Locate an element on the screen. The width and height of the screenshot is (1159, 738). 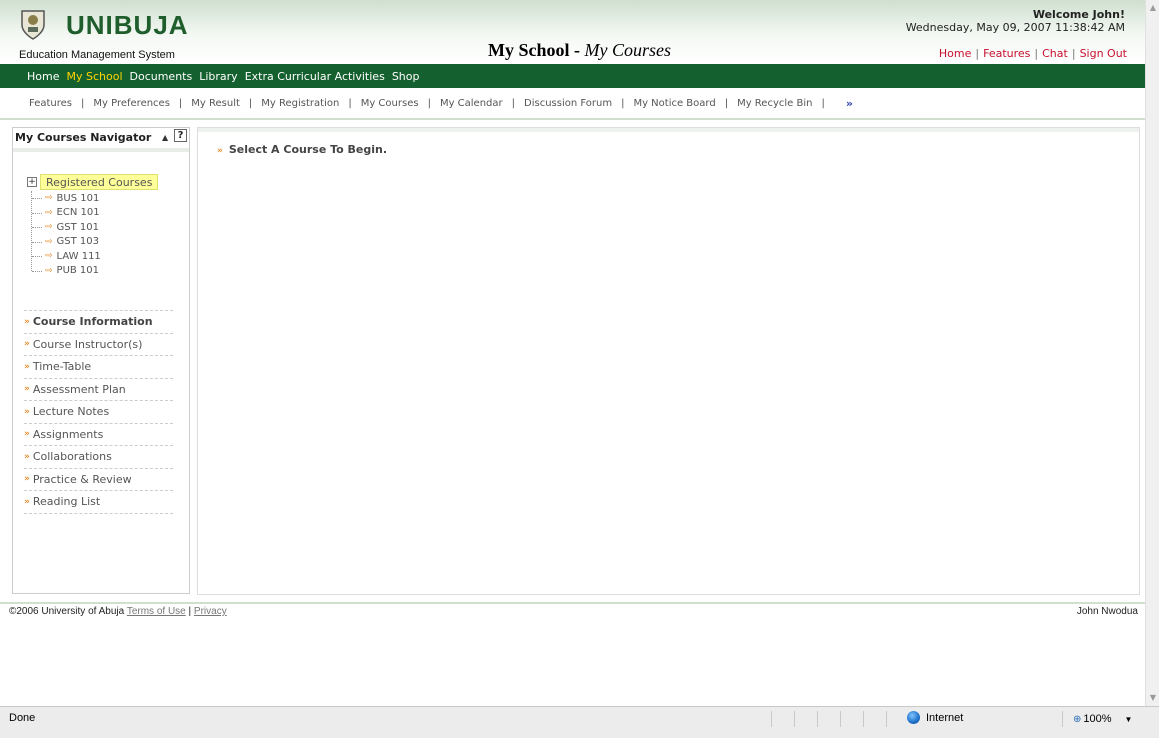
menu-course-instructors: » Course Instructor(s) is located at coordinates (98, 345).